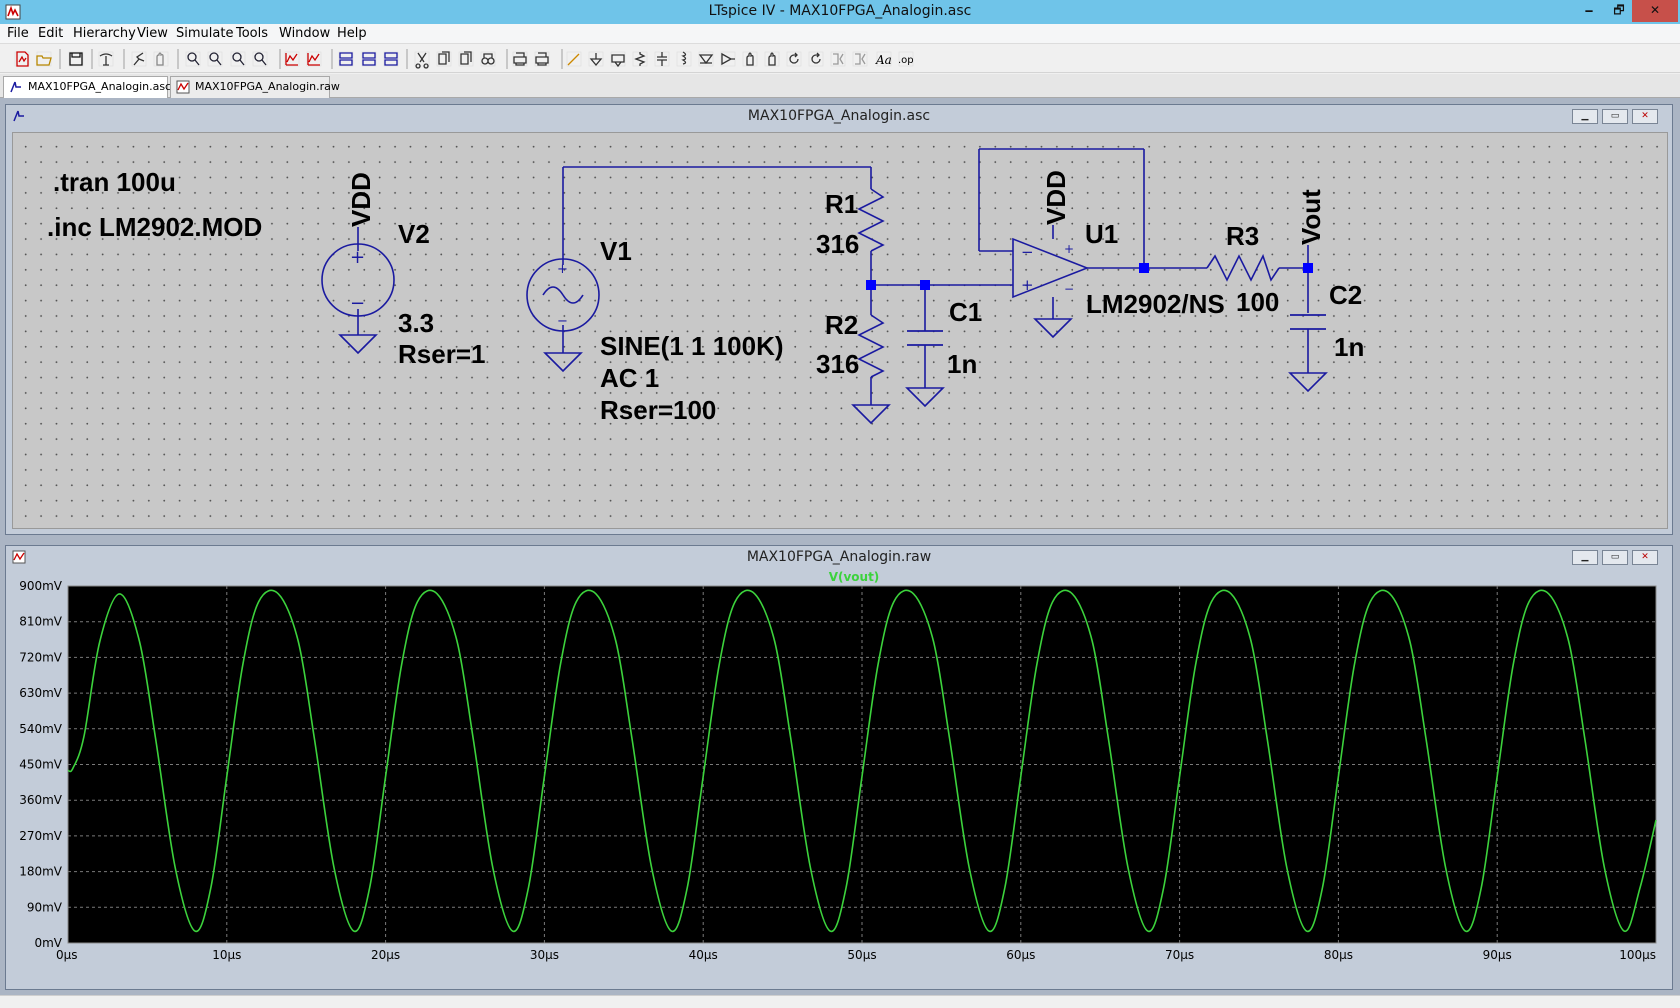  What do you see at coordinates (837, 364) in the screenshot?
I see `r2-value: 316` at bounding box center [837, 364].